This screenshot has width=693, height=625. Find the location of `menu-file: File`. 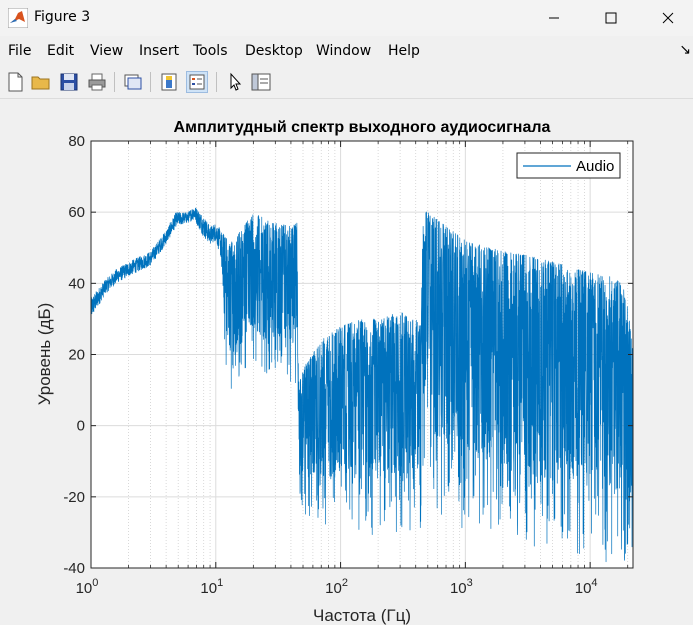

menu-file: File is located at coordinates (19, 51).